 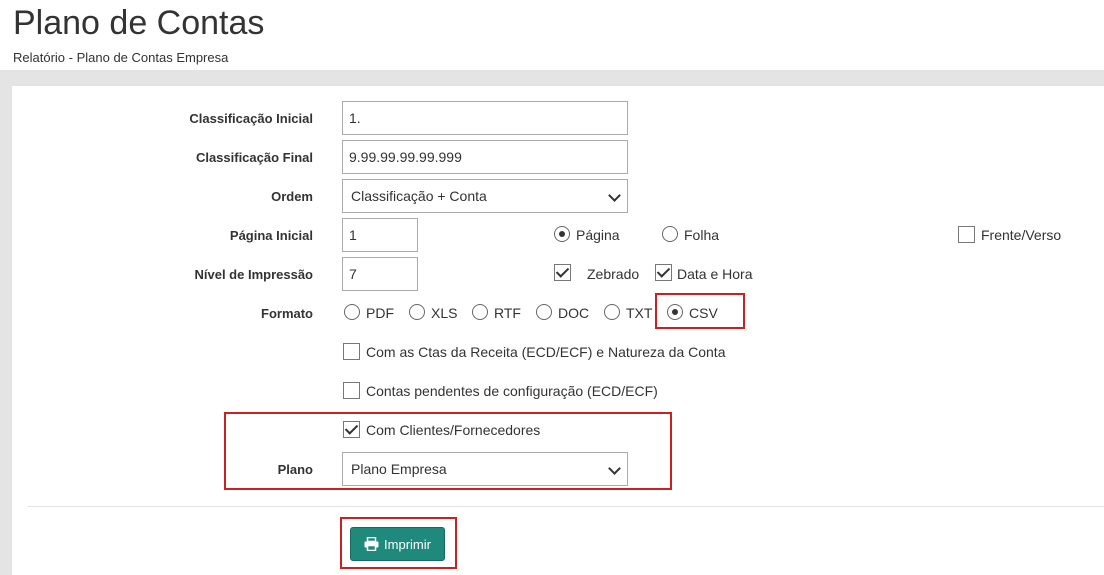 I want to click on radio-folha-label: Folha, so click(x=702, y=235).